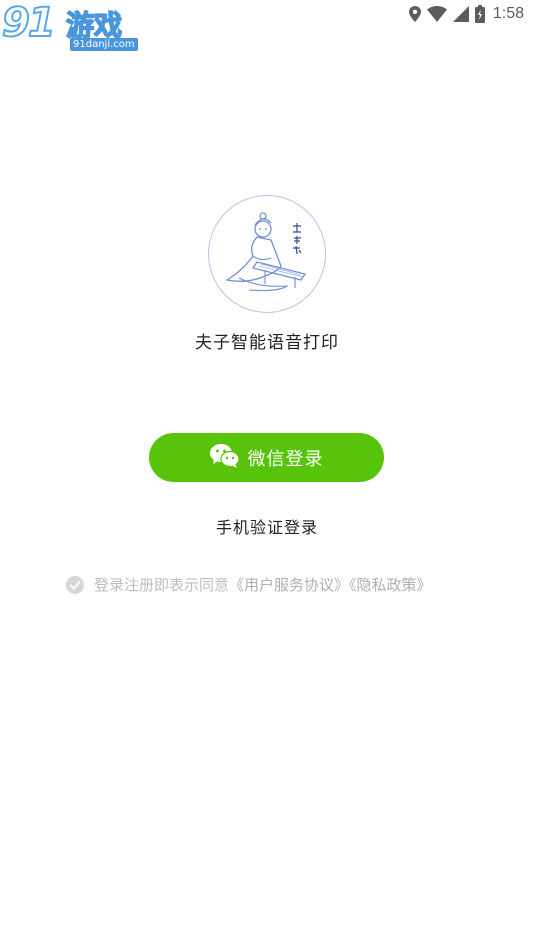 This screenshot has width=534, height=950. I want to click on check-icon, so click(75, 585).